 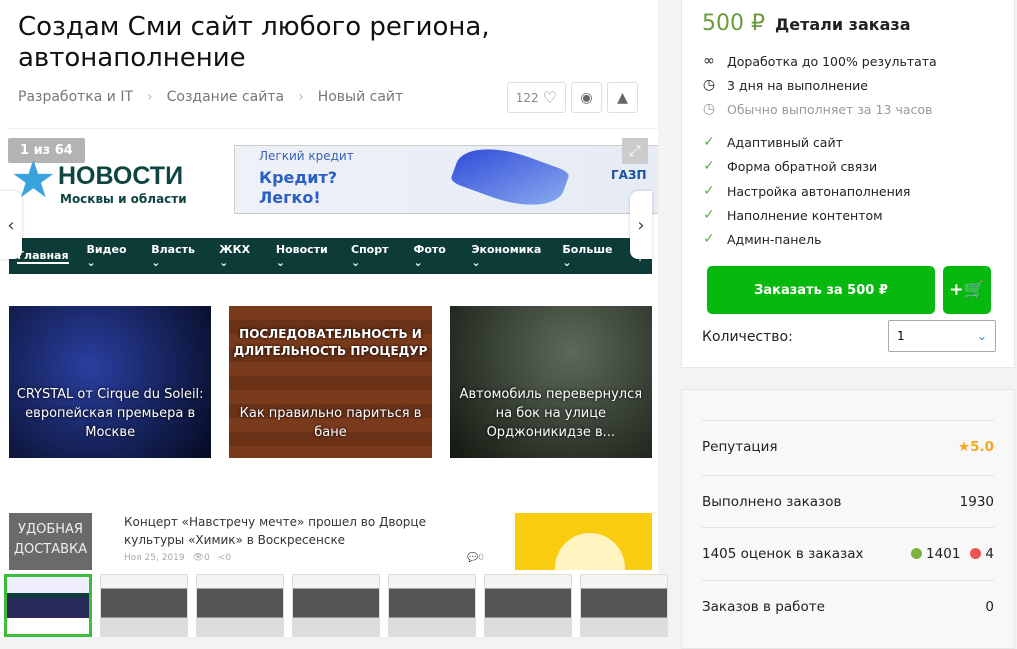 What do you see at coordinates (173, 256) in the screenshot?
I see `nav-item: Власть ⌄` at bounding box center [173, 256].